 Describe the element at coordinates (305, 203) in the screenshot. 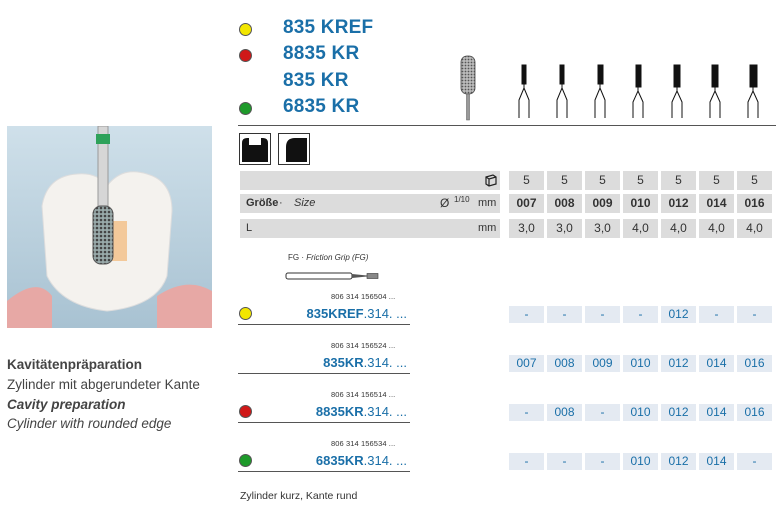

I see `size-label-en: Size` at that location.